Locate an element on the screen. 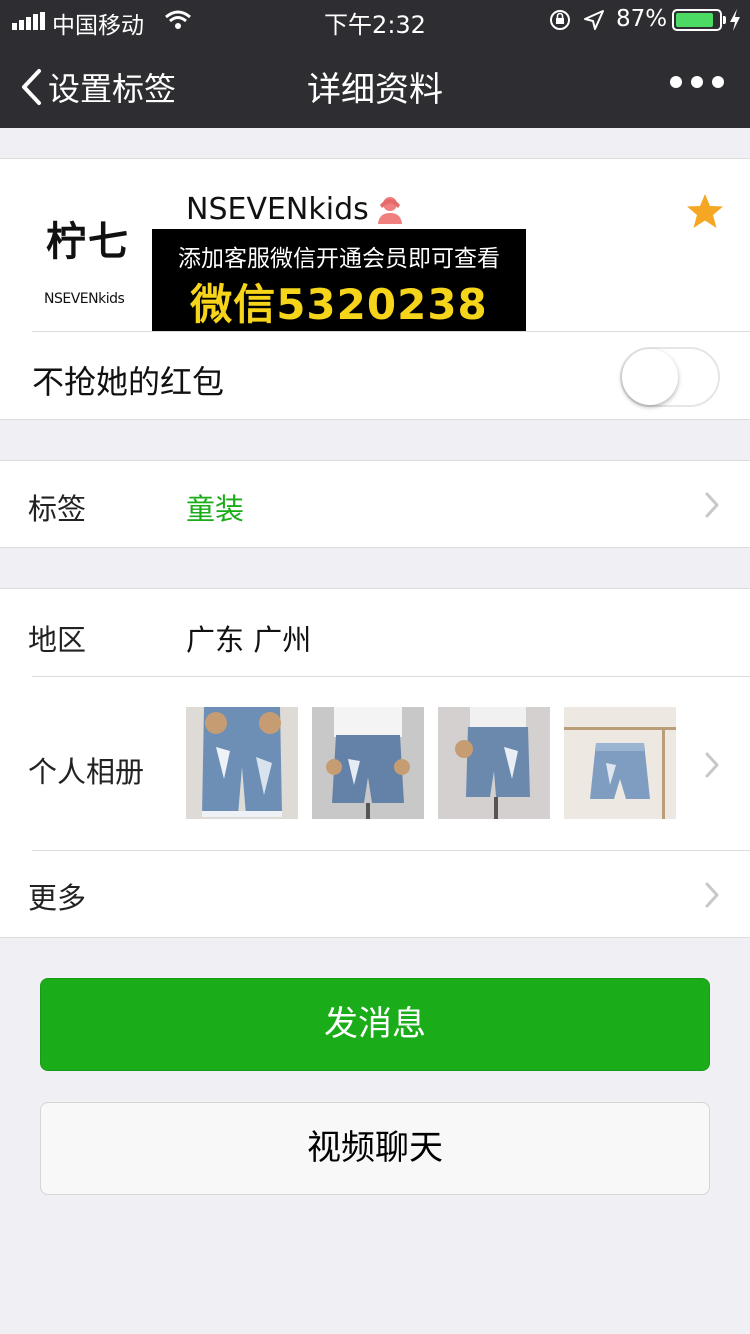 This screenshot has width=750, height=1334. send-message-button: 发消息 is located at coordinates (375, 1024).